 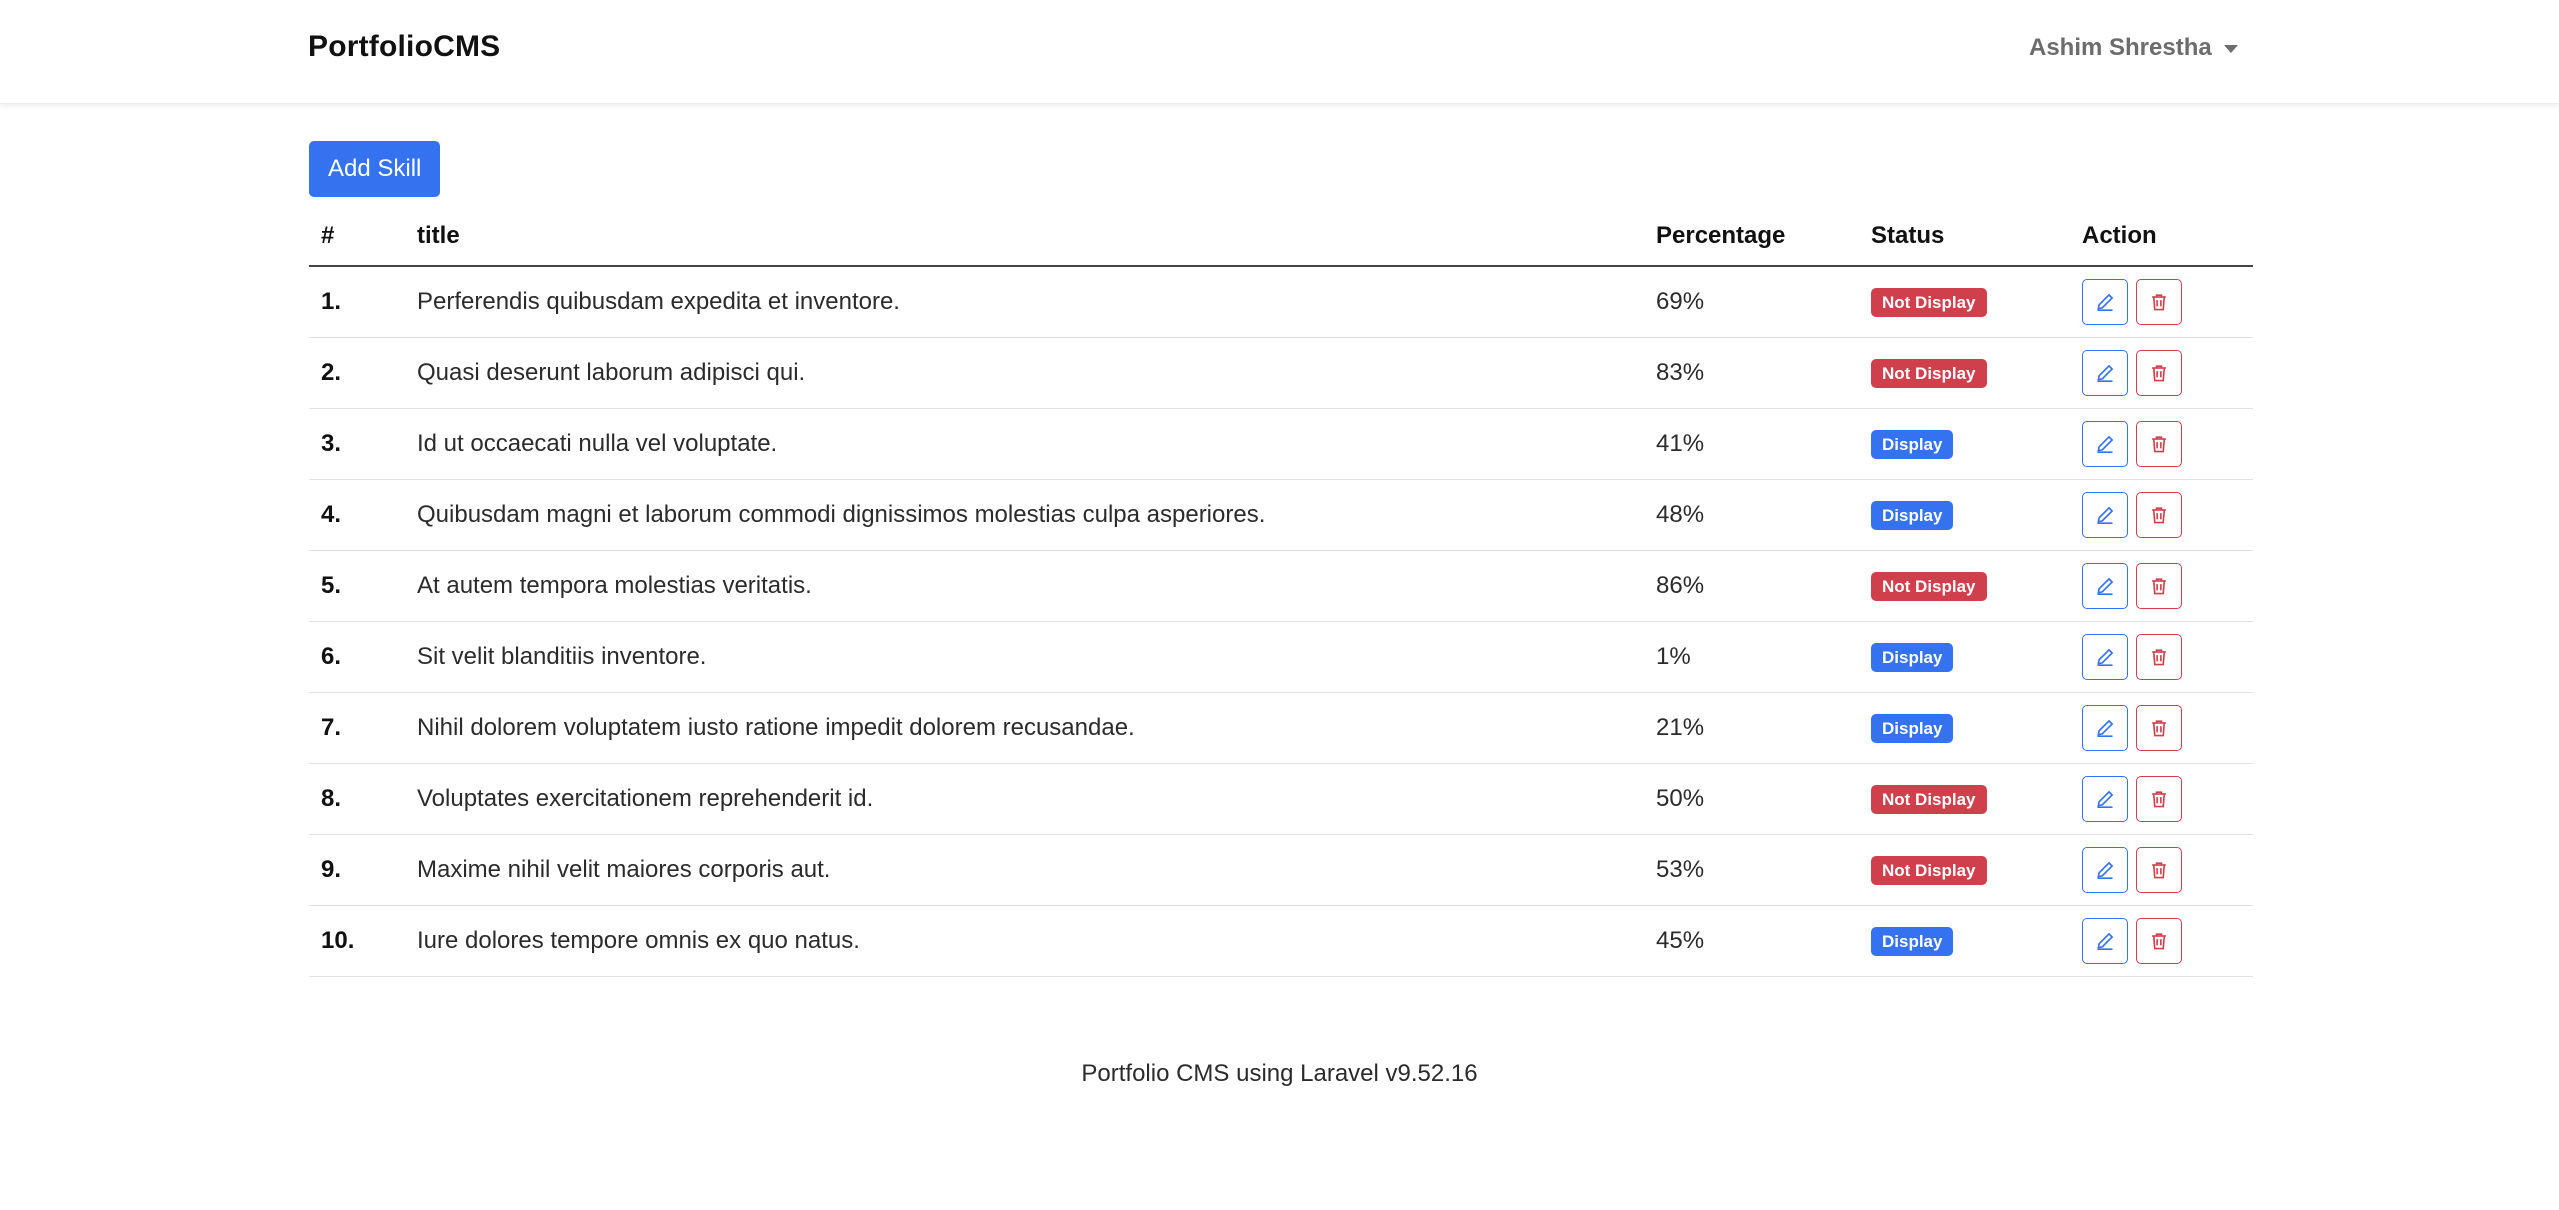 I want to click on row-number: 2., so click(x=357, y=373).